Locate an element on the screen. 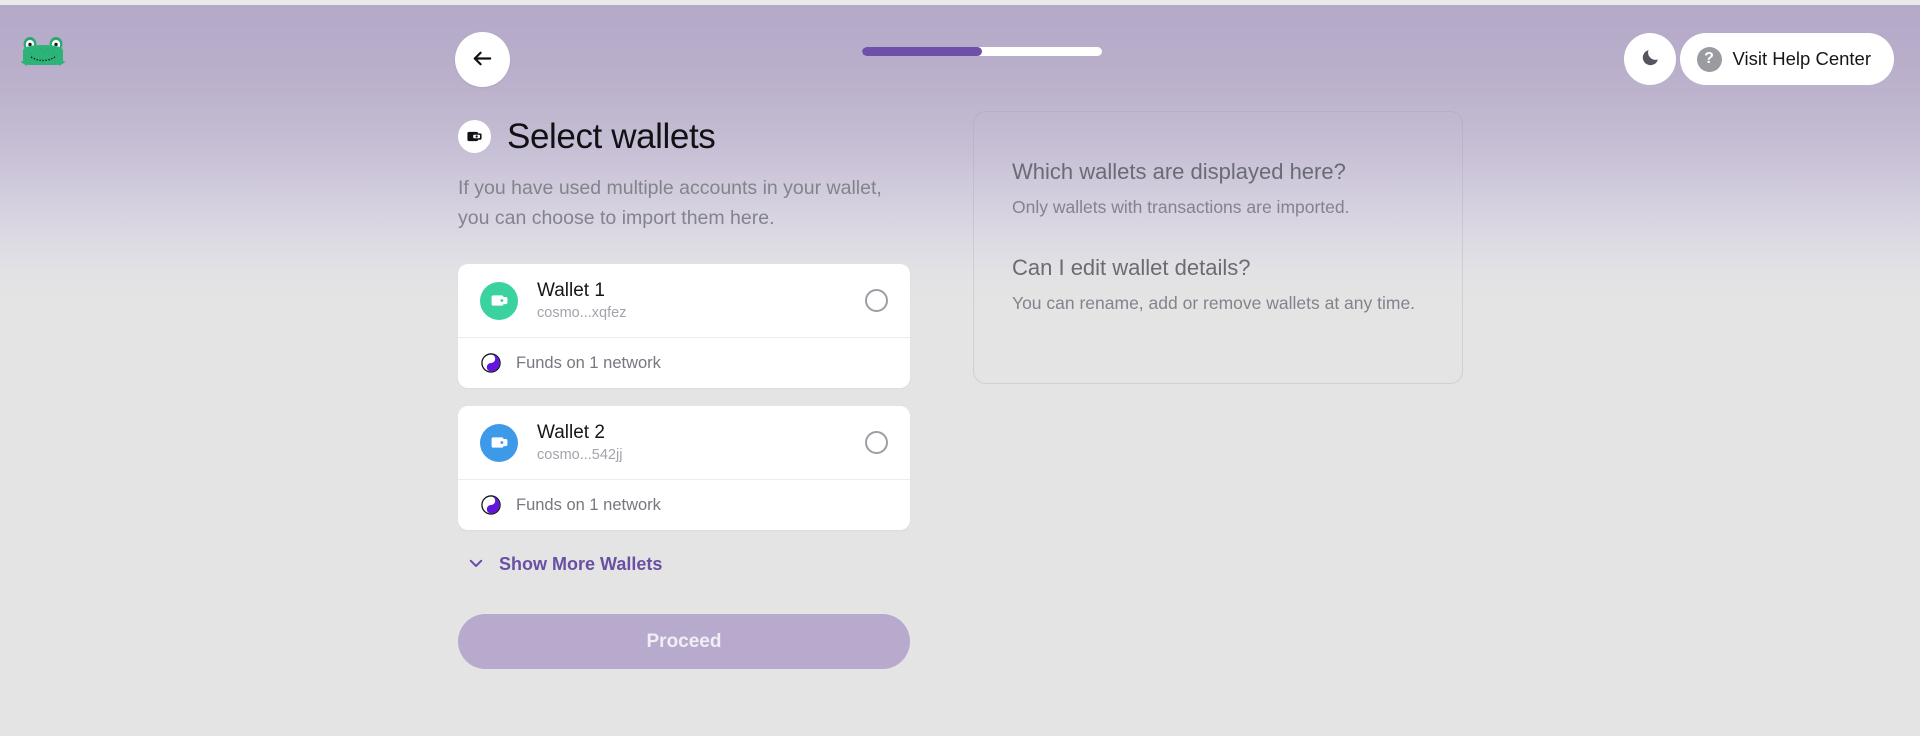  progress-bar-fill is located at coordinates (922, 51).